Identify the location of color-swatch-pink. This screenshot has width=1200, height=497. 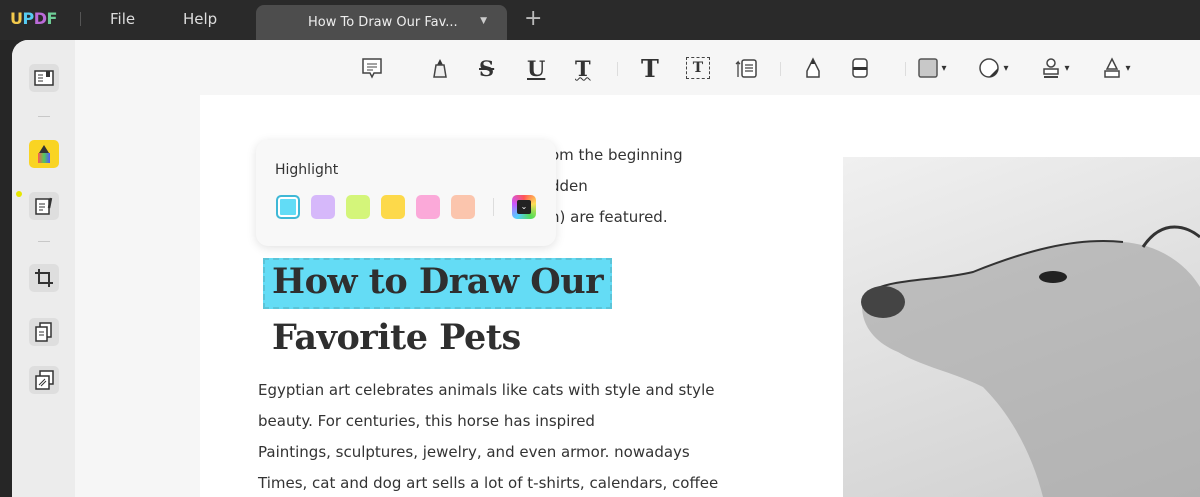
(428, 207).